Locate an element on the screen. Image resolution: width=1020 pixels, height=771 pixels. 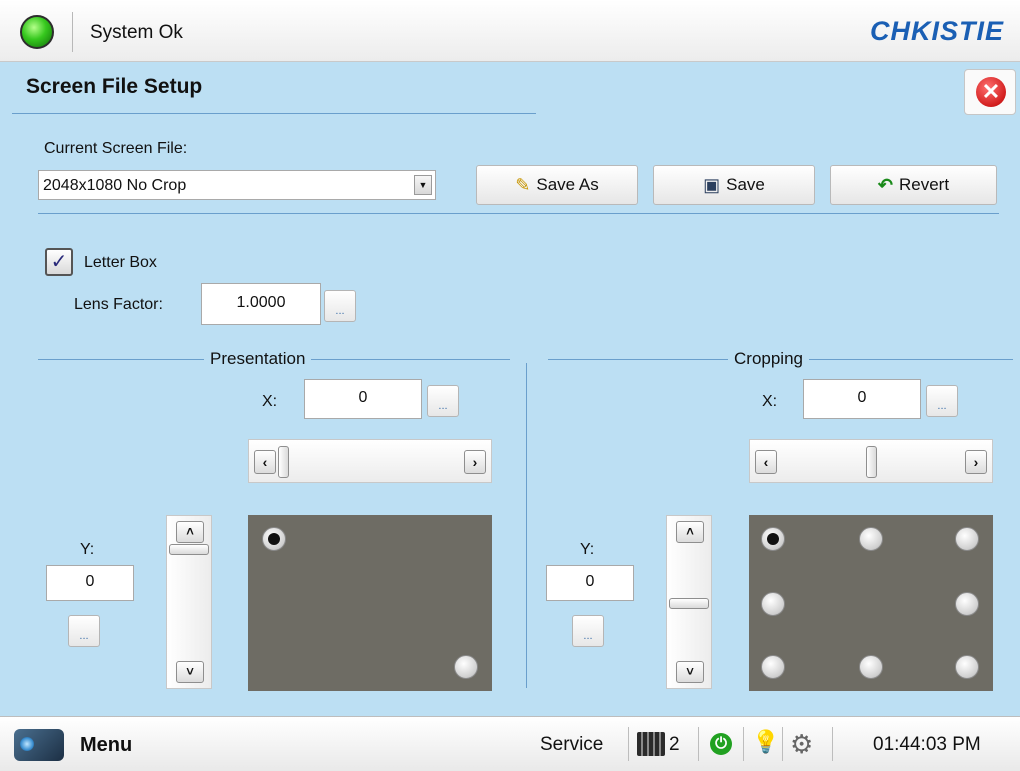
position-bottom-left-radio is located at coordinates (773, 667).